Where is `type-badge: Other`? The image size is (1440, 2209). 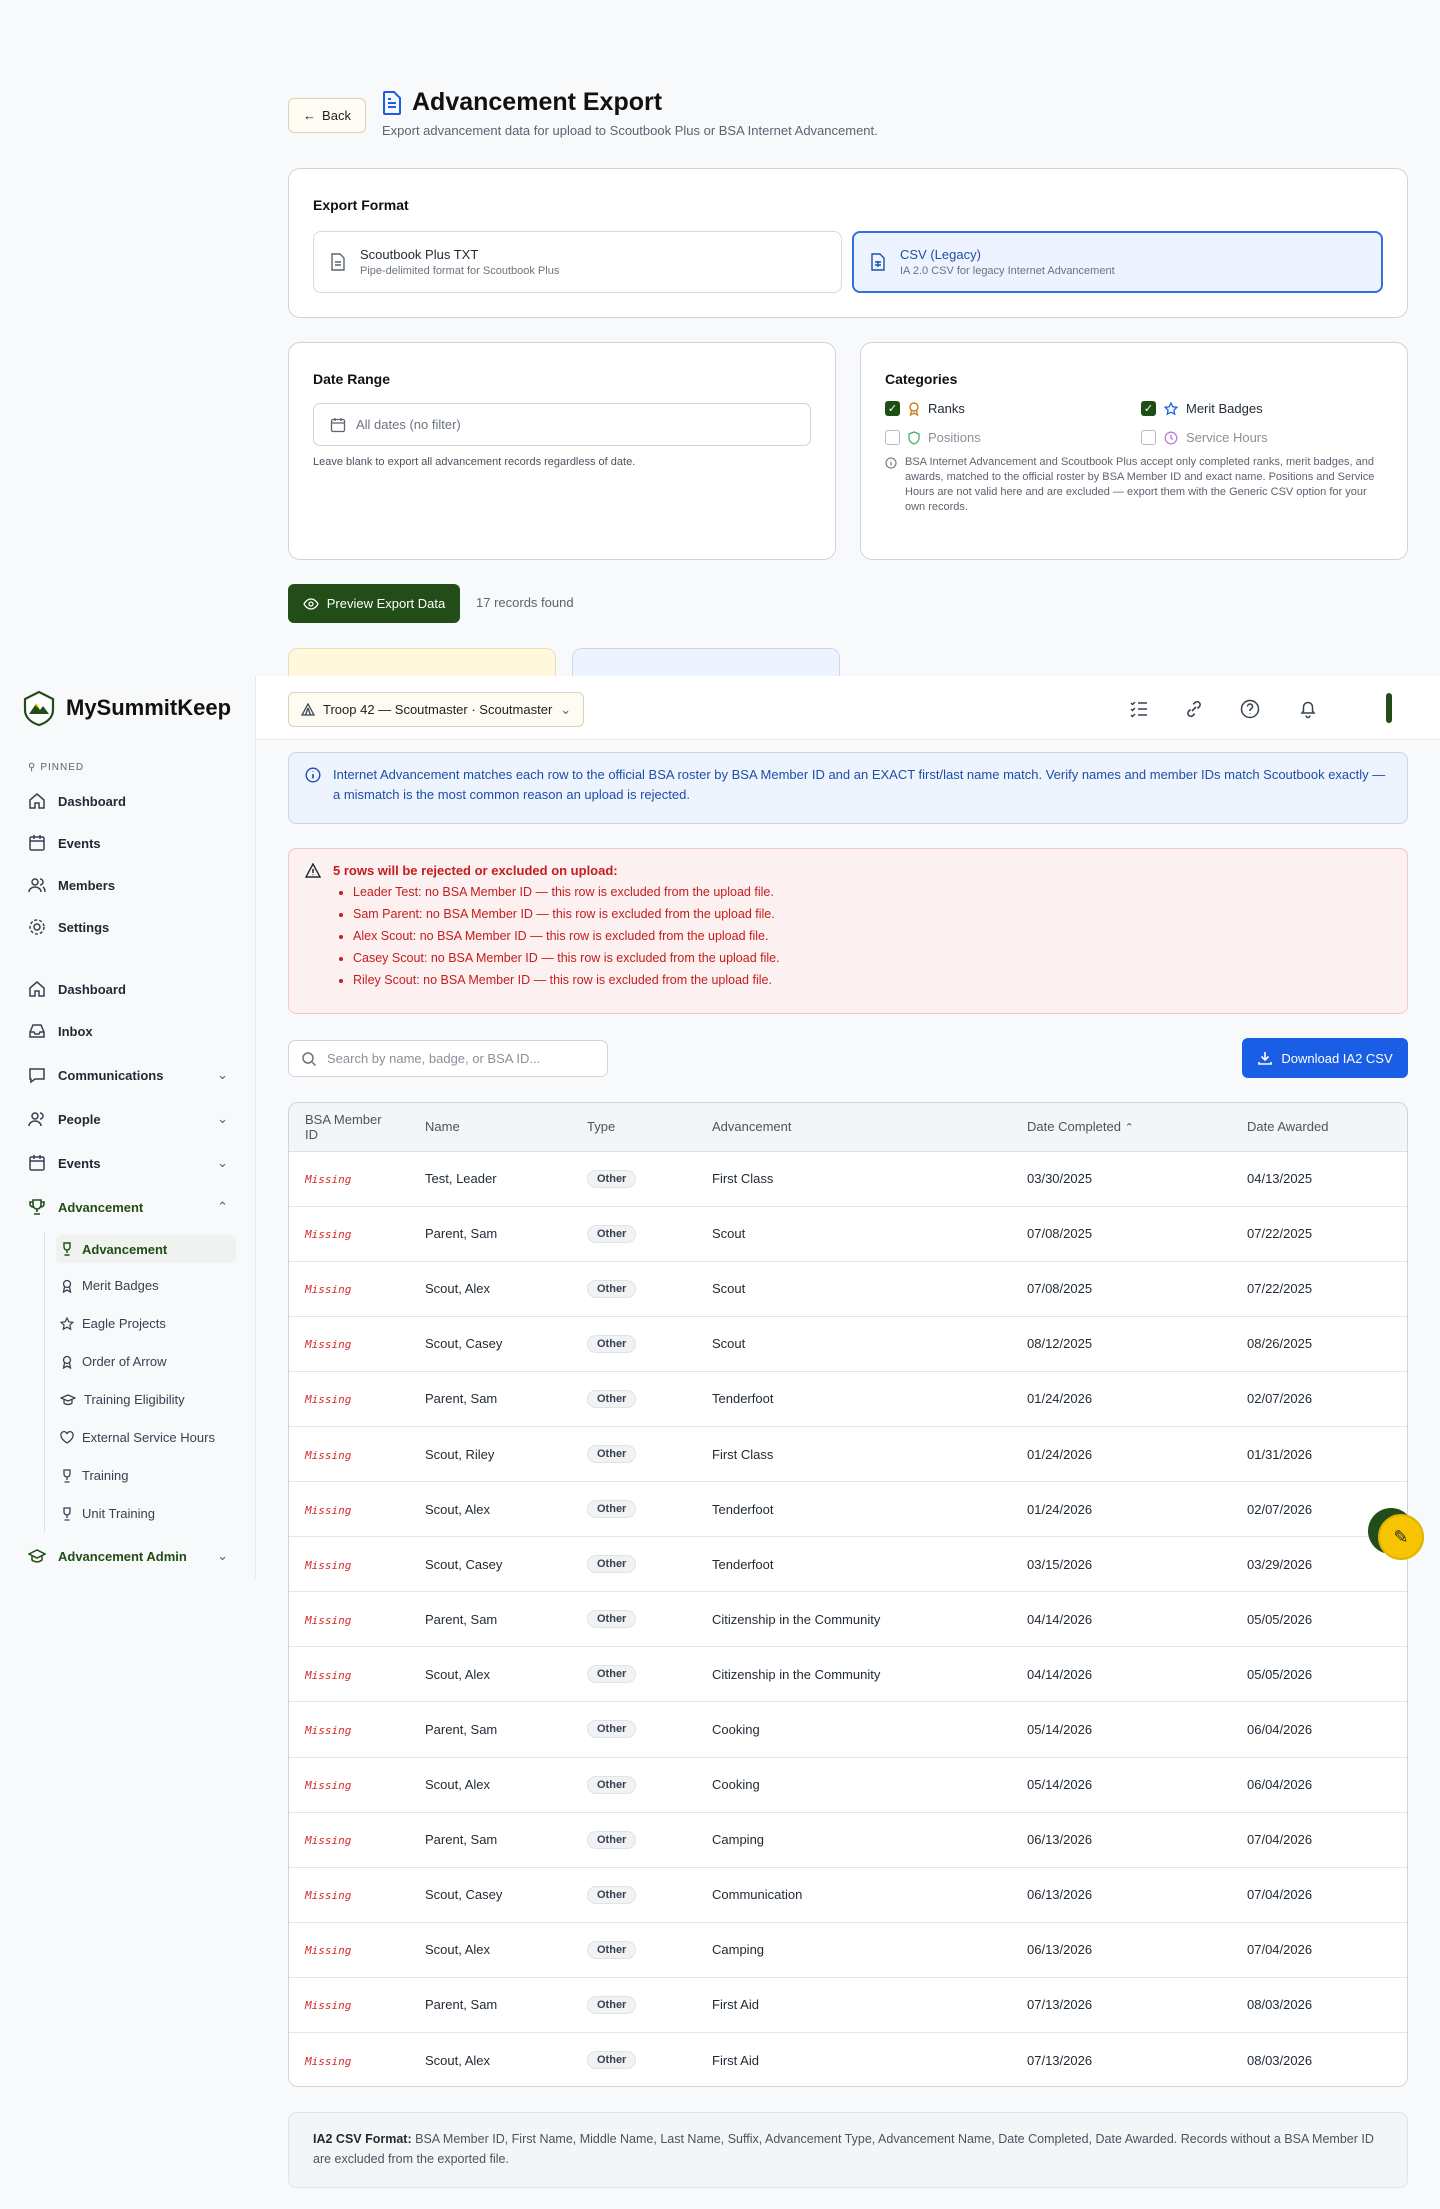
type-badge: Other is located at coordinates (612, 1784).